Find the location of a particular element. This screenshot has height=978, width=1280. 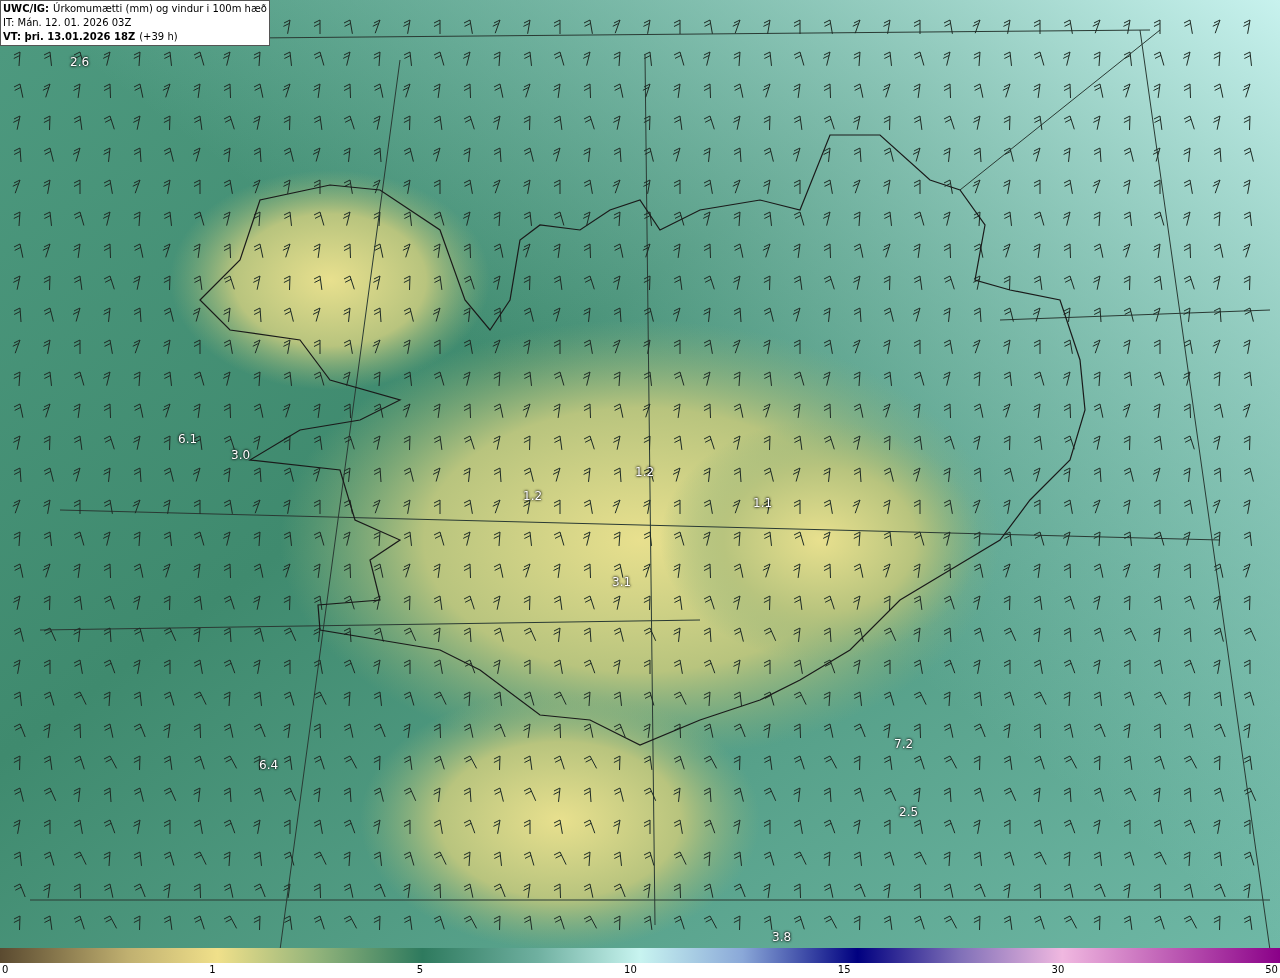

scale-tick-label: 30 is located at coordinates (1058, 970).